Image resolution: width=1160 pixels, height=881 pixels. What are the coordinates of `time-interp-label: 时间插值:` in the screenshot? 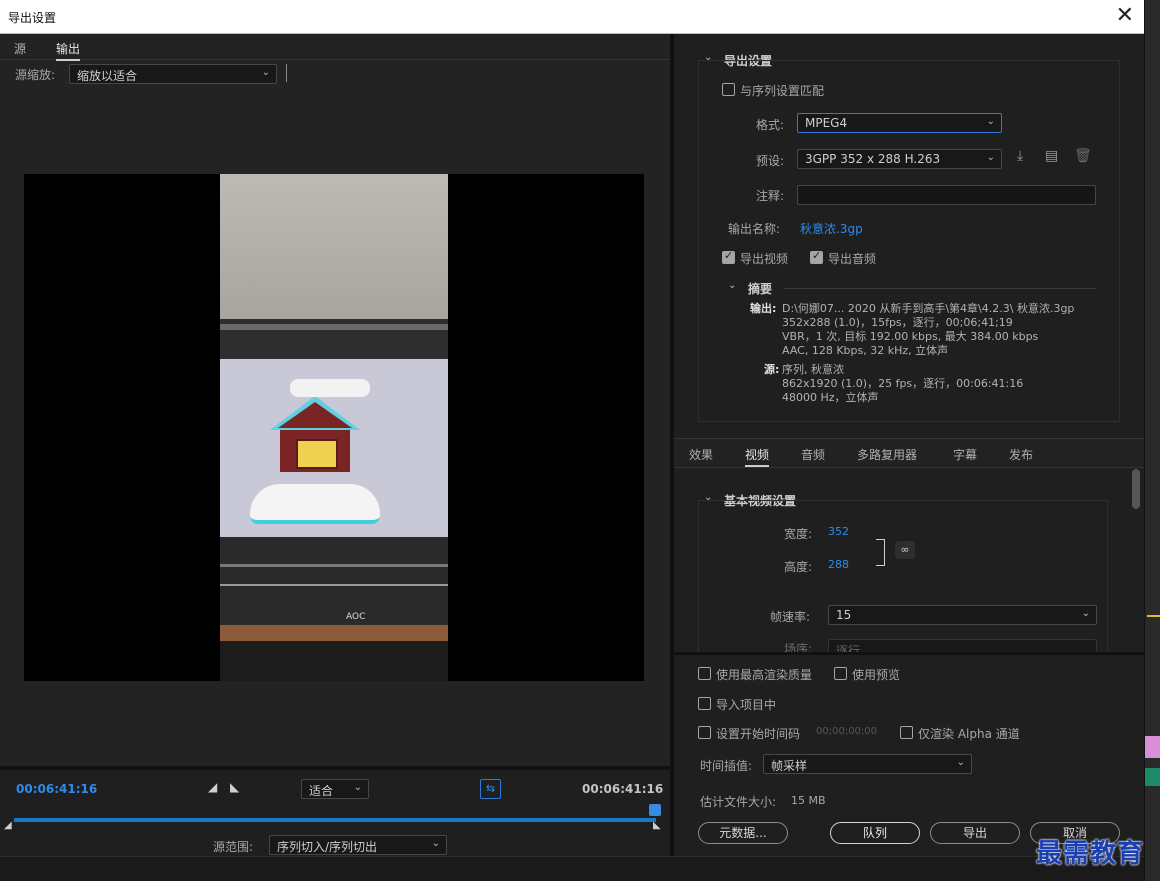 It's located at (726, 766).